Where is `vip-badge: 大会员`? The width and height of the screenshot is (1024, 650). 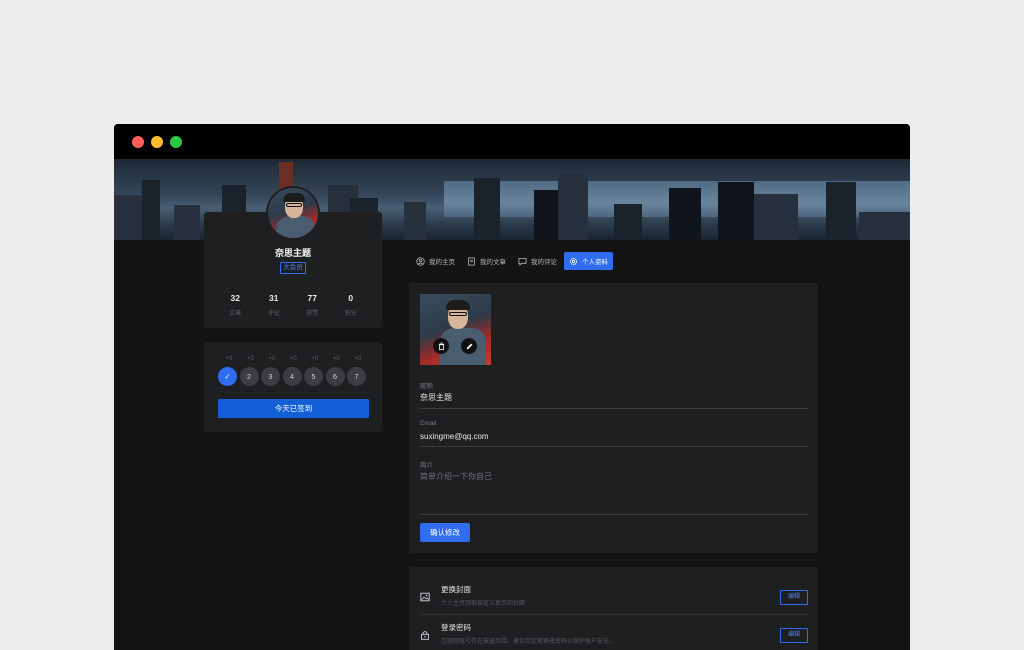
vip-badge: 大会员 is located at coordinates (293, 268).